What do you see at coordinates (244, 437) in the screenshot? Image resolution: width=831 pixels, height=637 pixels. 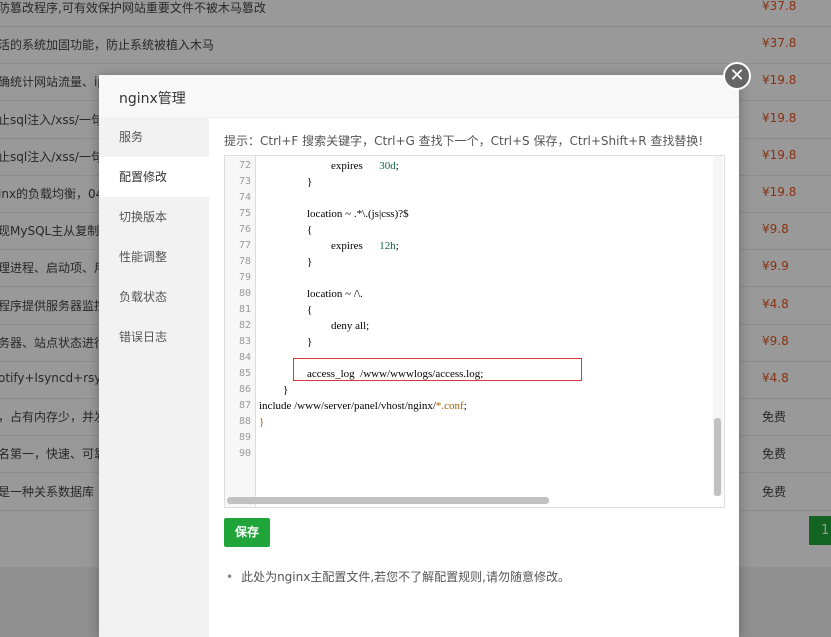 I see `line-number: 89` at bounding box center [244, 437].